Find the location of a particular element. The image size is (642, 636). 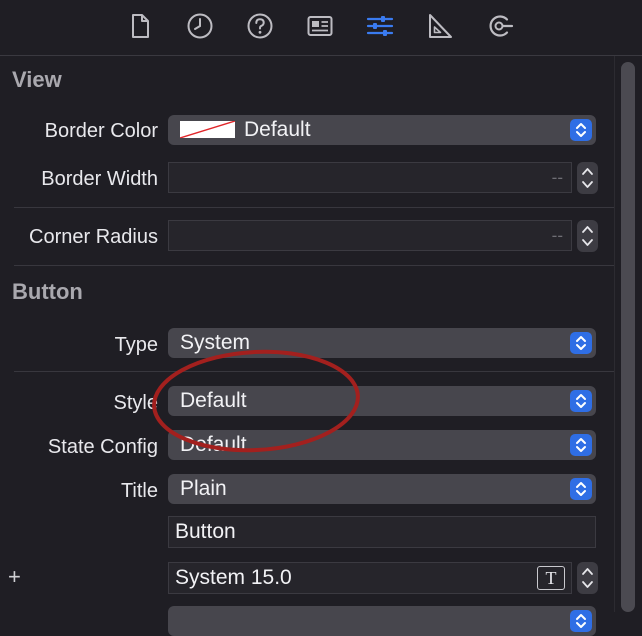

file-icon is located at coordinates (140, 26).